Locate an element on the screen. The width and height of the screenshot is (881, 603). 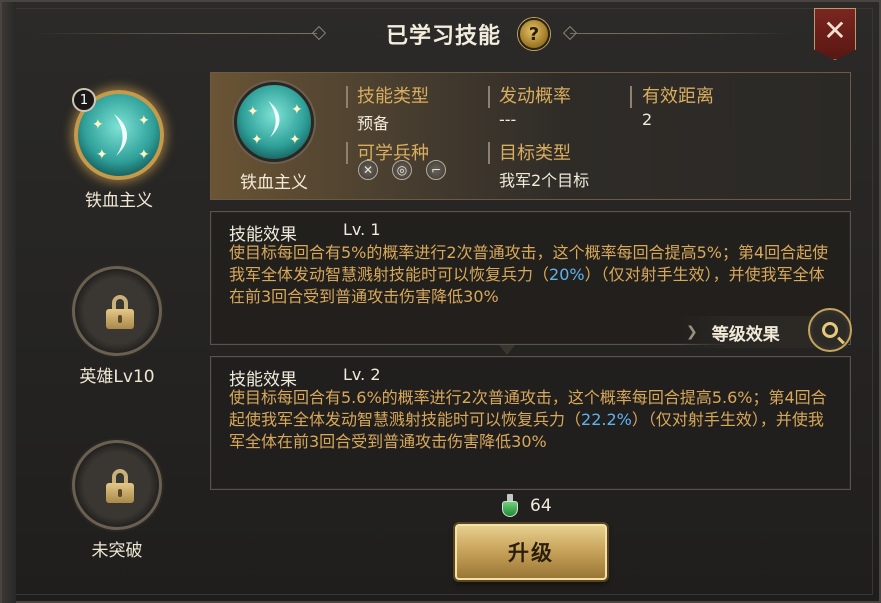
range-label: 有效距离 is located at coordinates (678, 96).